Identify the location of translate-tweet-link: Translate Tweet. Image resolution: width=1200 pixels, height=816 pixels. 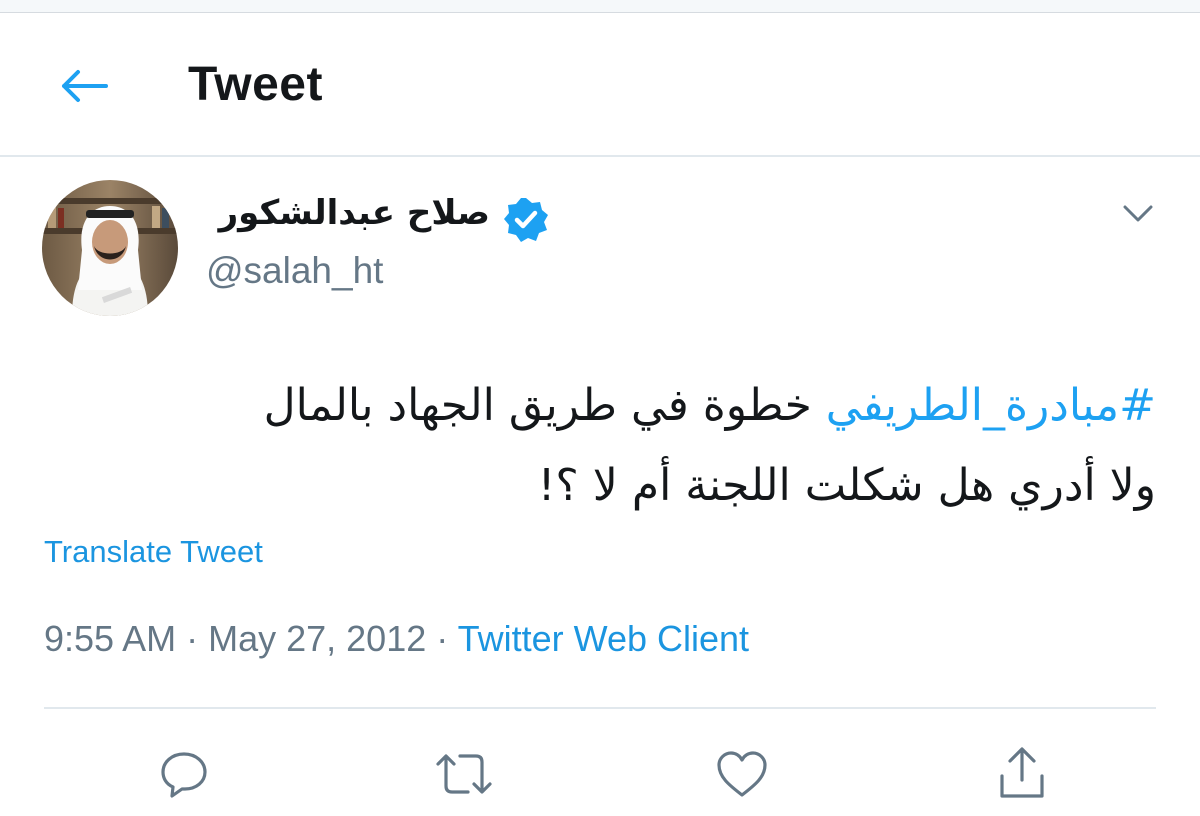
(153, 552).